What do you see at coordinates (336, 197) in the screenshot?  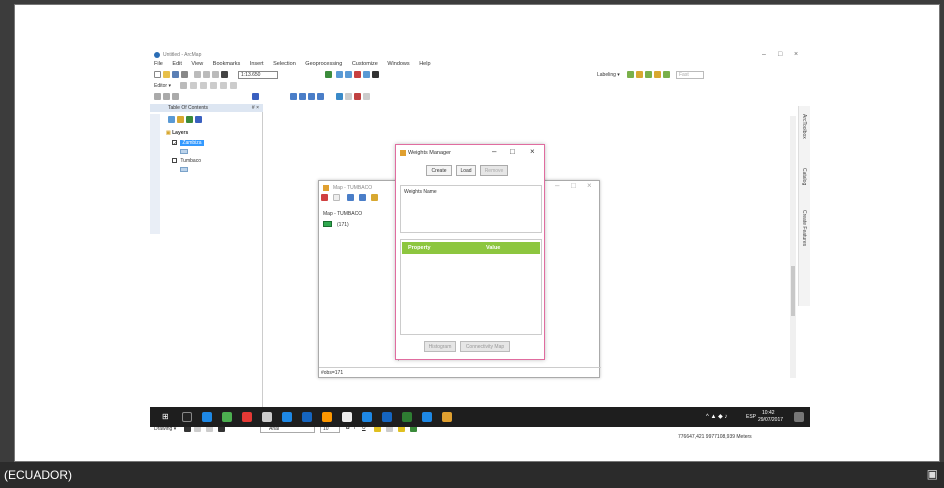 I see `settings-icon` at bounding box center [336, 197].